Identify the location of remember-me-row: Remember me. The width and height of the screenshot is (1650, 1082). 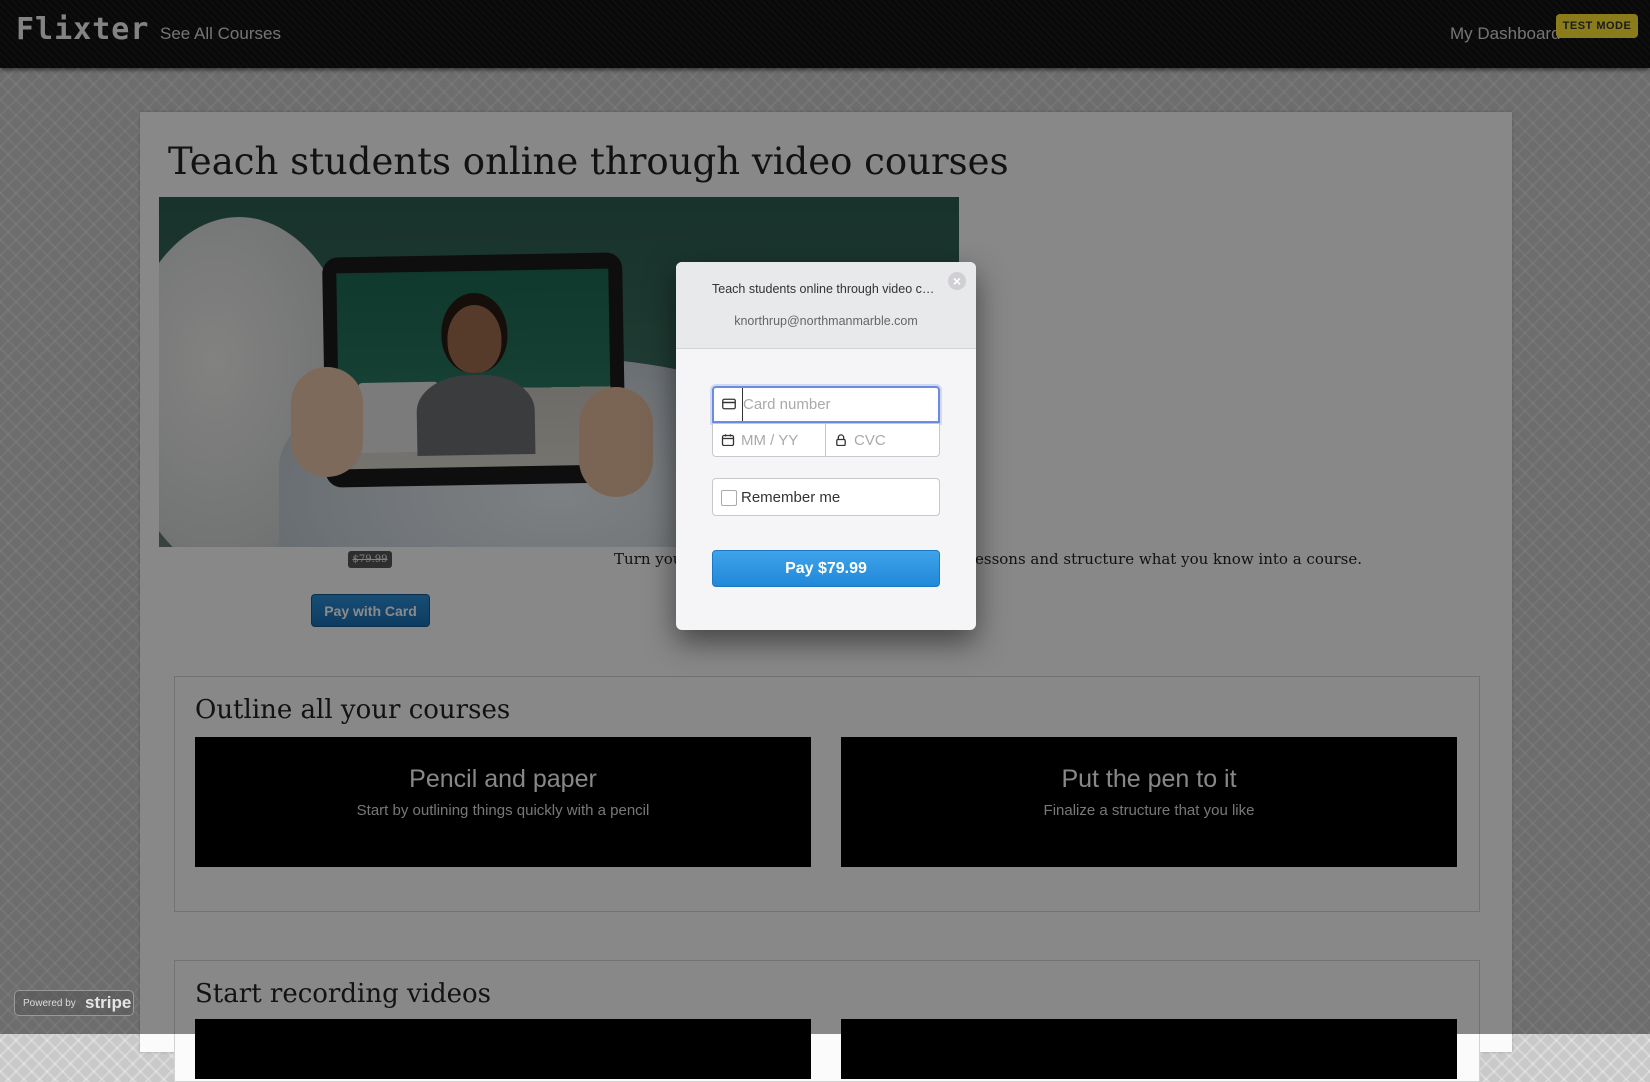
(826, 497).